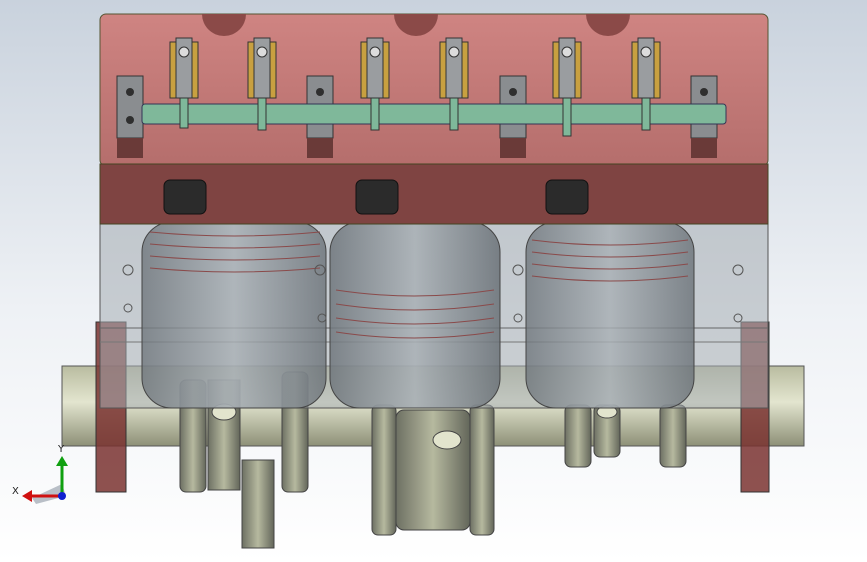  I want to click on y-axis-label: Y, so click(61, 449).